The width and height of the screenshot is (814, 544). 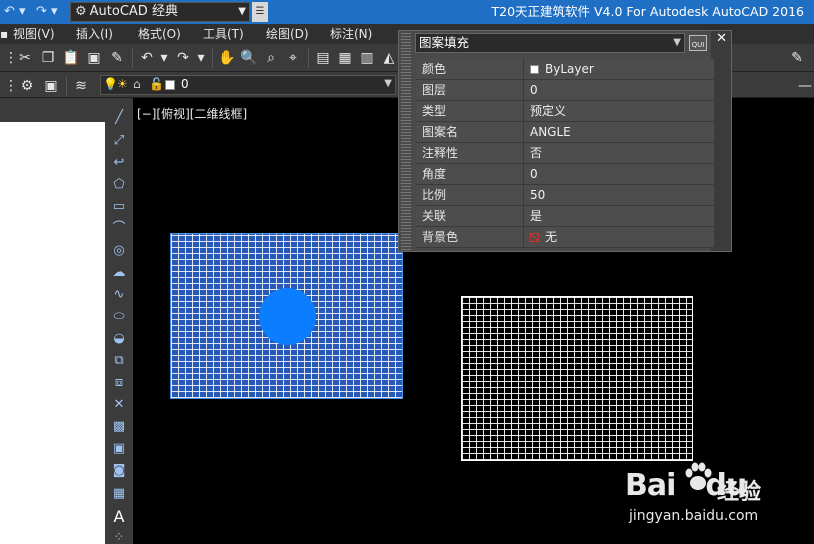 I want to click on multiline-text-icon: A, so click(x=119, y=517).